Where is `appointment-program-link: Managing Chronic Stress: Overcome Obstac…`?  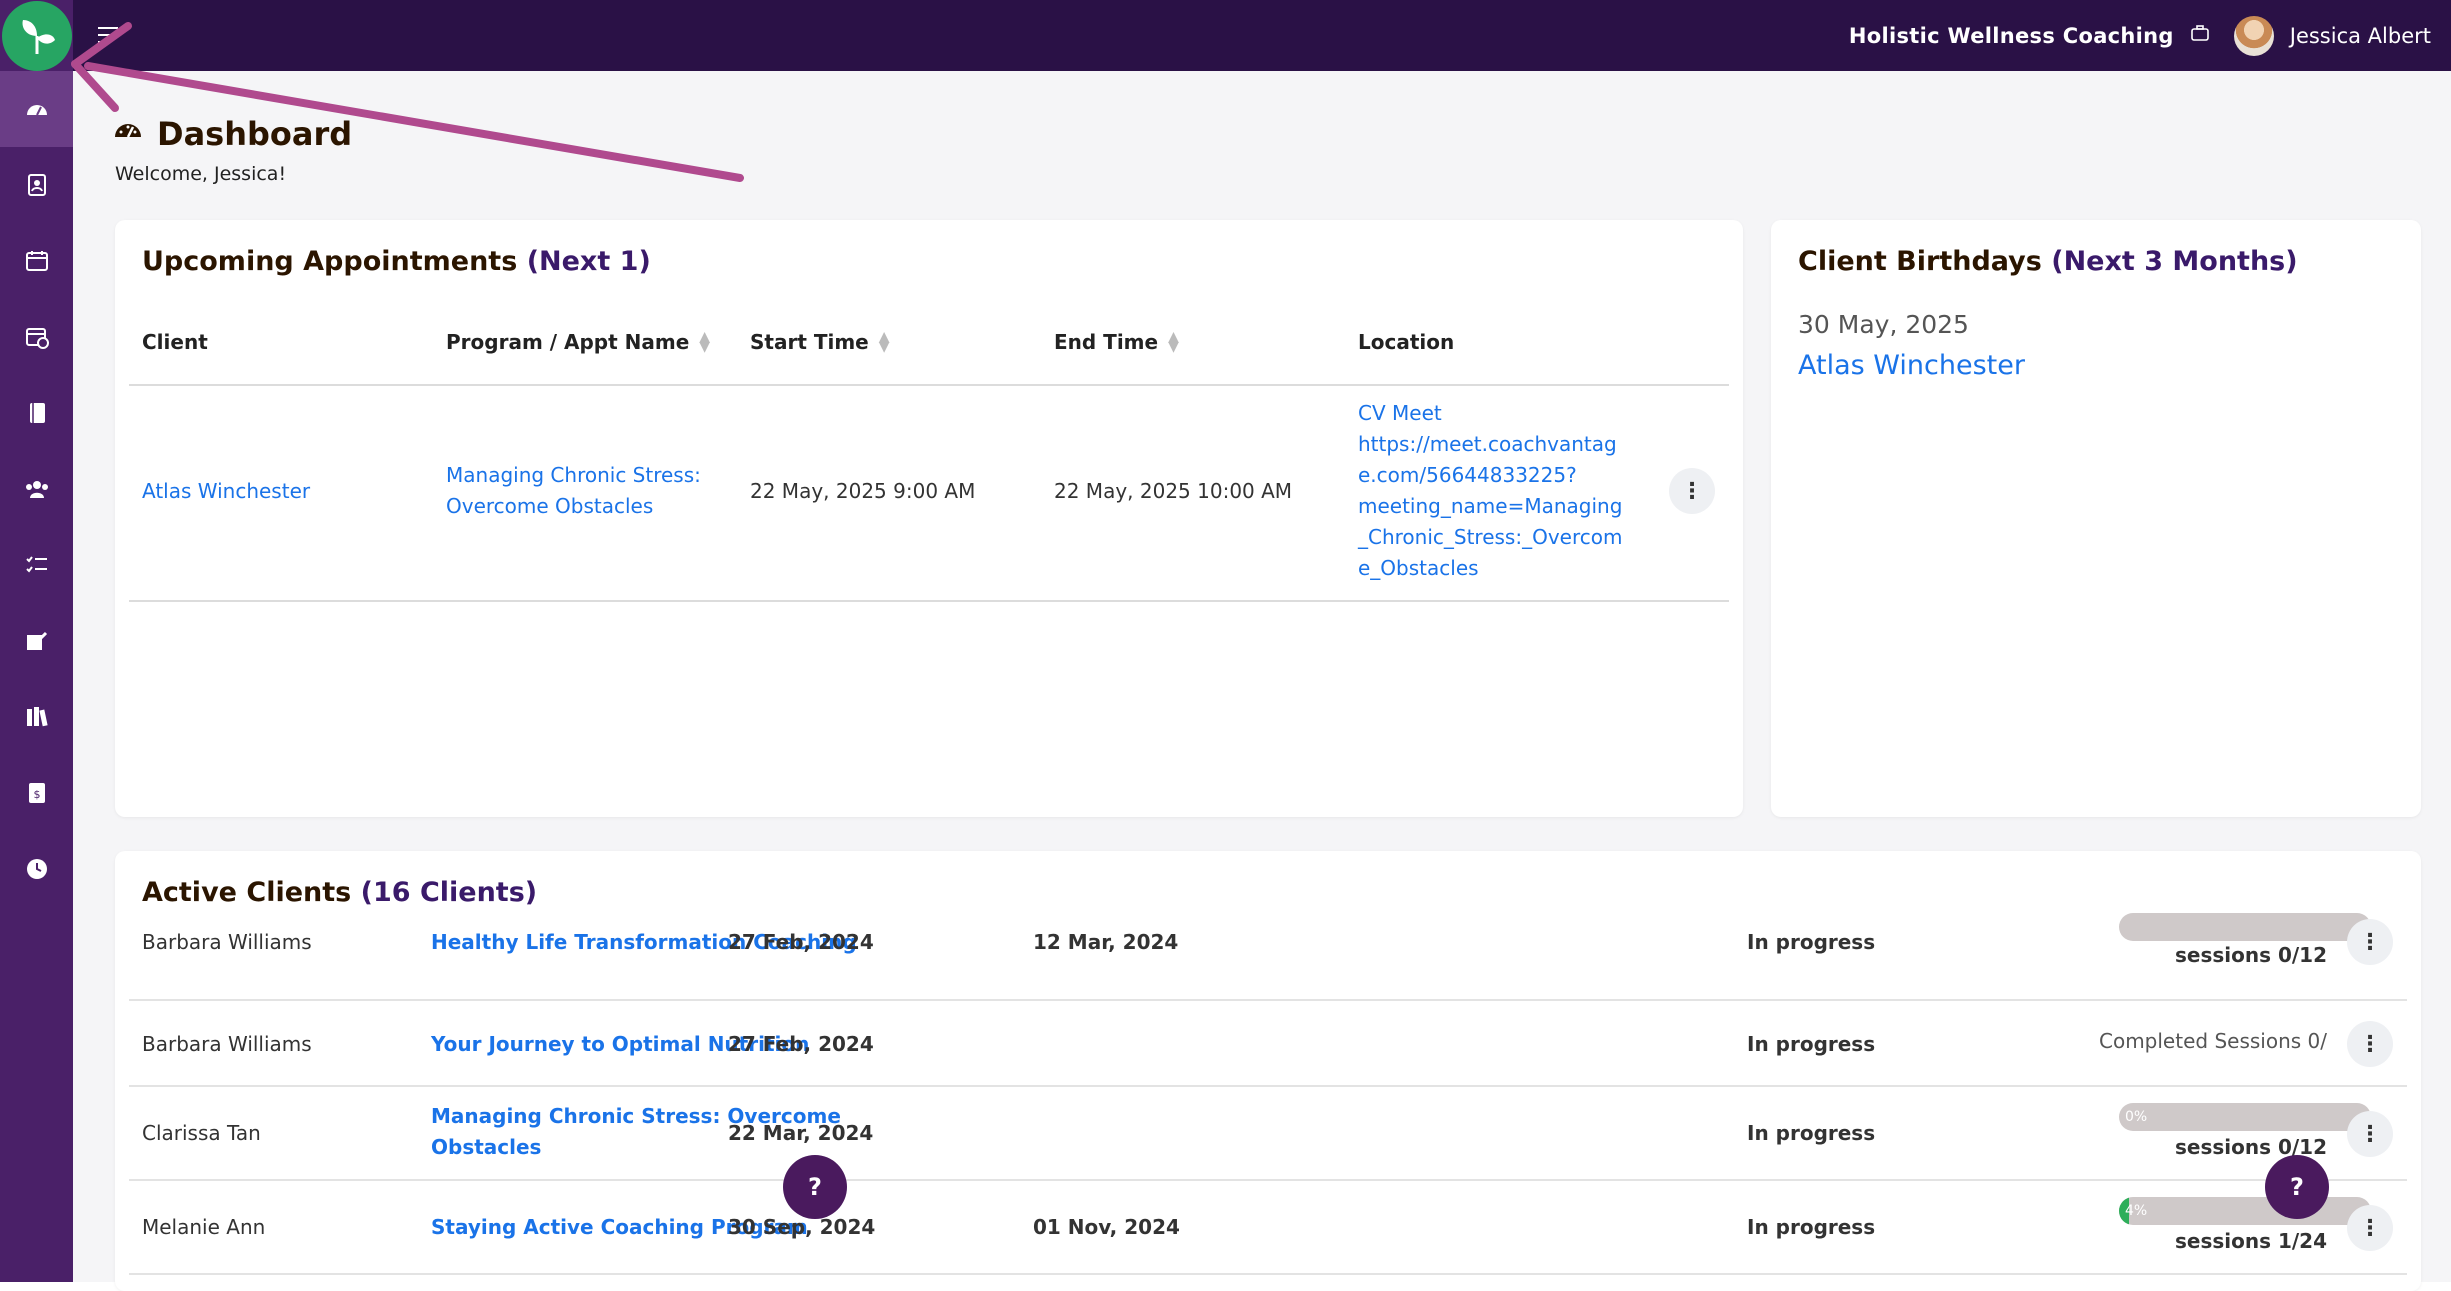 appointment-program-link: Managing Chronic Stress: Overcome Obstac… is located at coordinates (573, 491).